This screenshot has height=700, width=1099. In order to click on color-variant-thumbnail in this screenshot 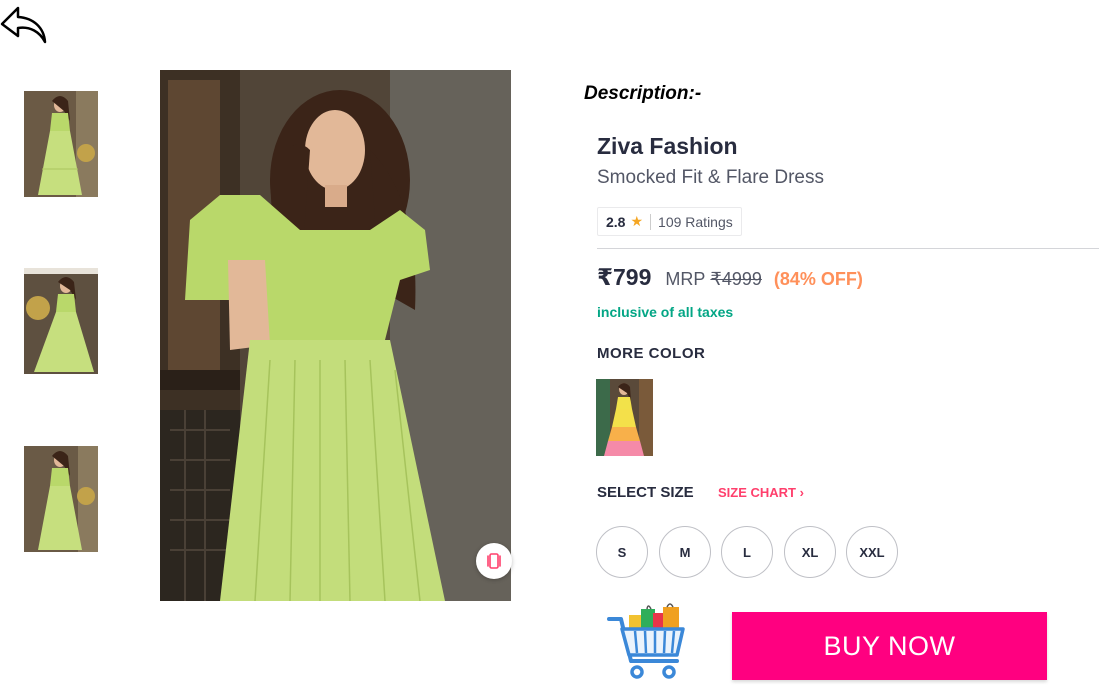, I will do `click(624, 417)`.